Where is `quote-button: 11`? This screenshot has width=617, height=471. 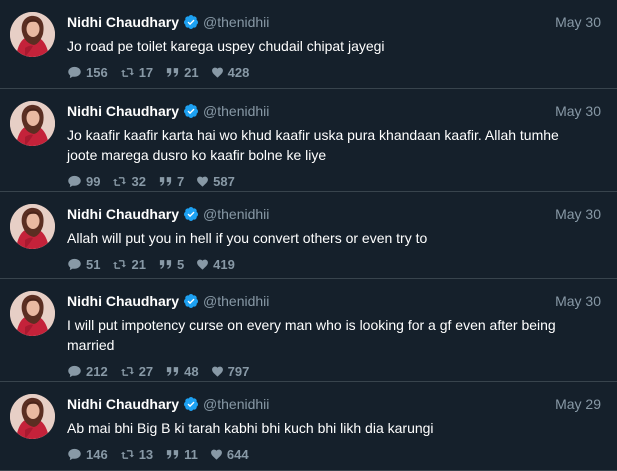 quote-button: 11 is located at coordinates (181, 454).